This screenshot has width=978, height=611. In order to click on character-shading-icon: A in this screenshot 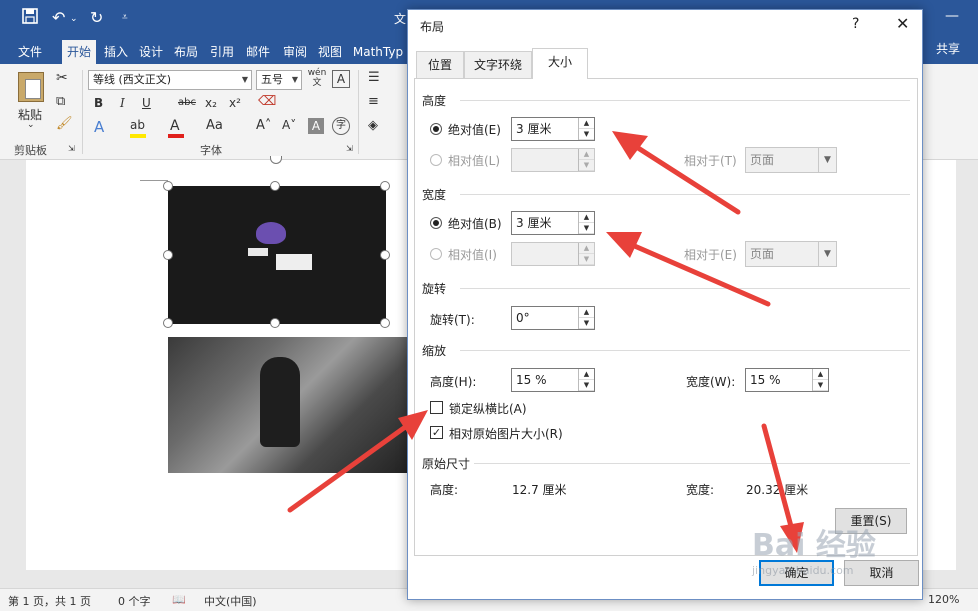, I will do `click(316, 126)`.